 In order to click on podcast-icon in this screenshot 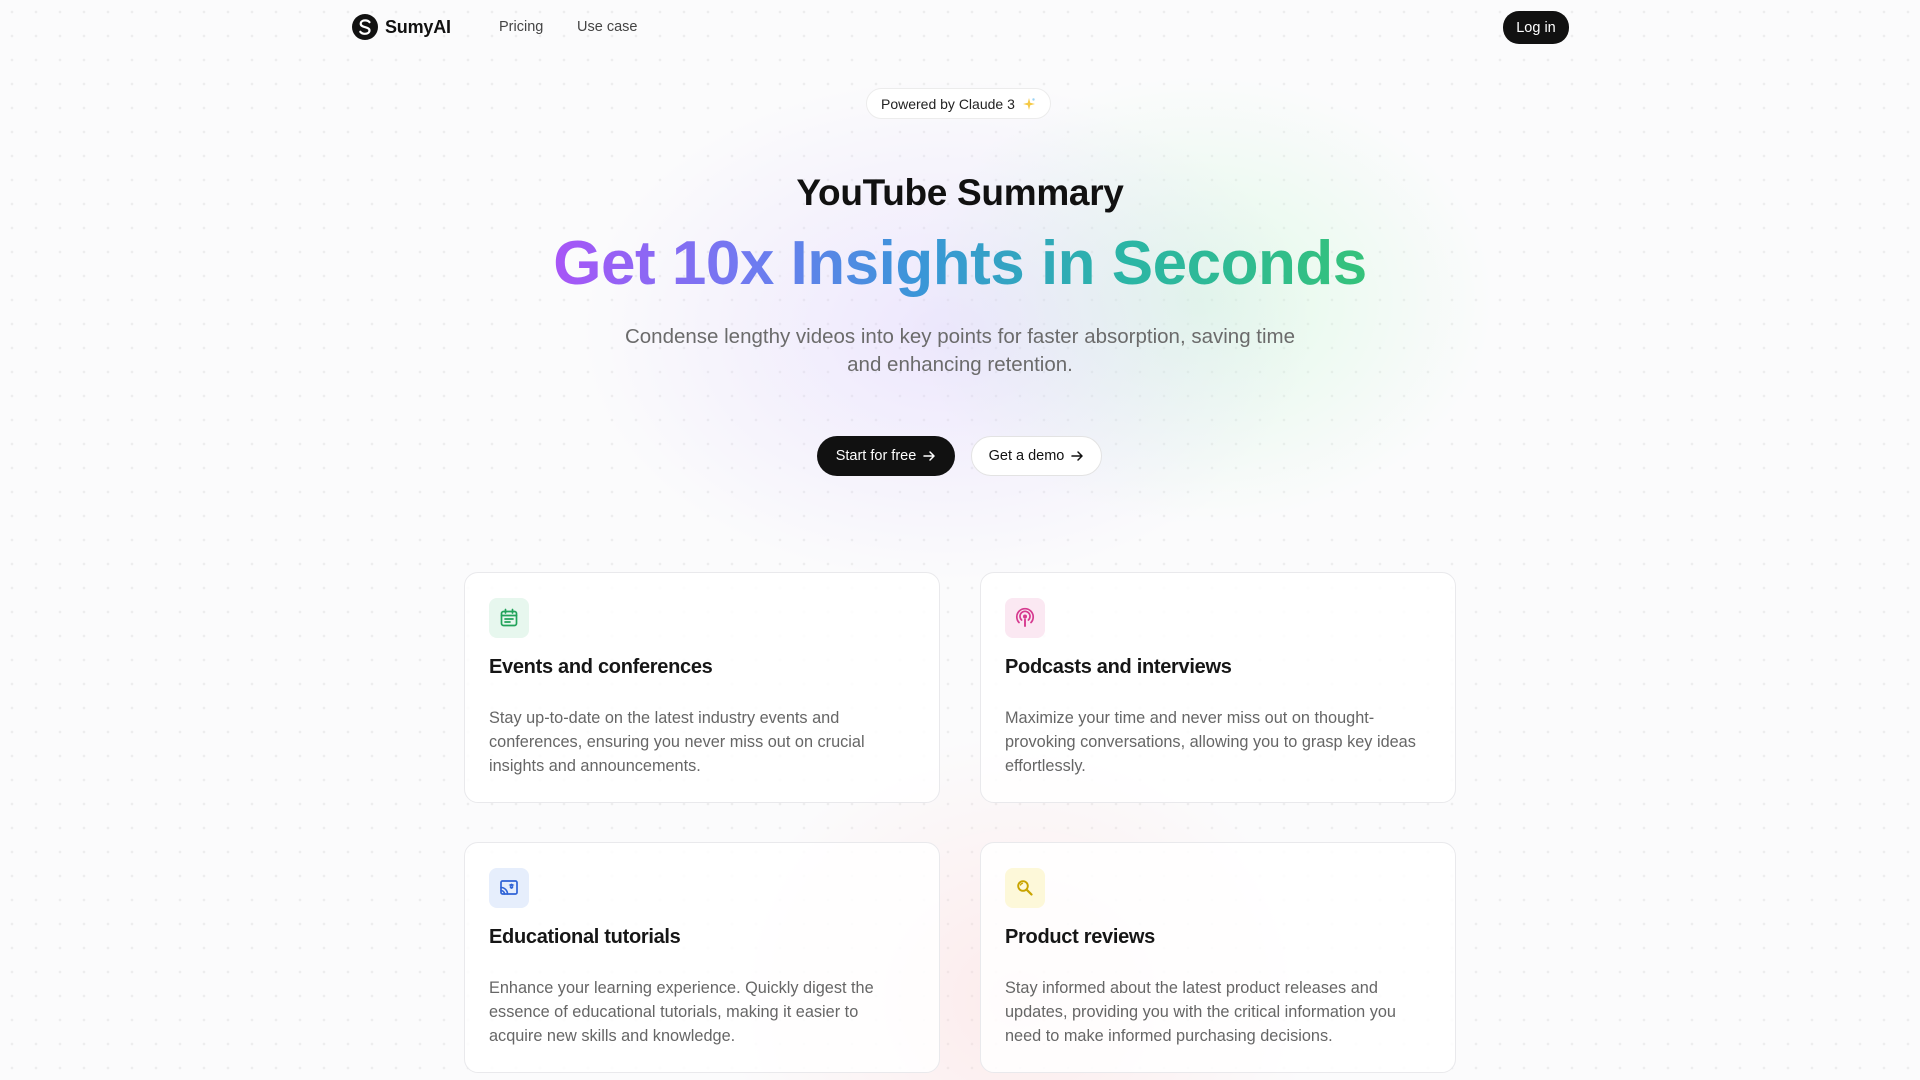, I will do `click(1025, 617)`.